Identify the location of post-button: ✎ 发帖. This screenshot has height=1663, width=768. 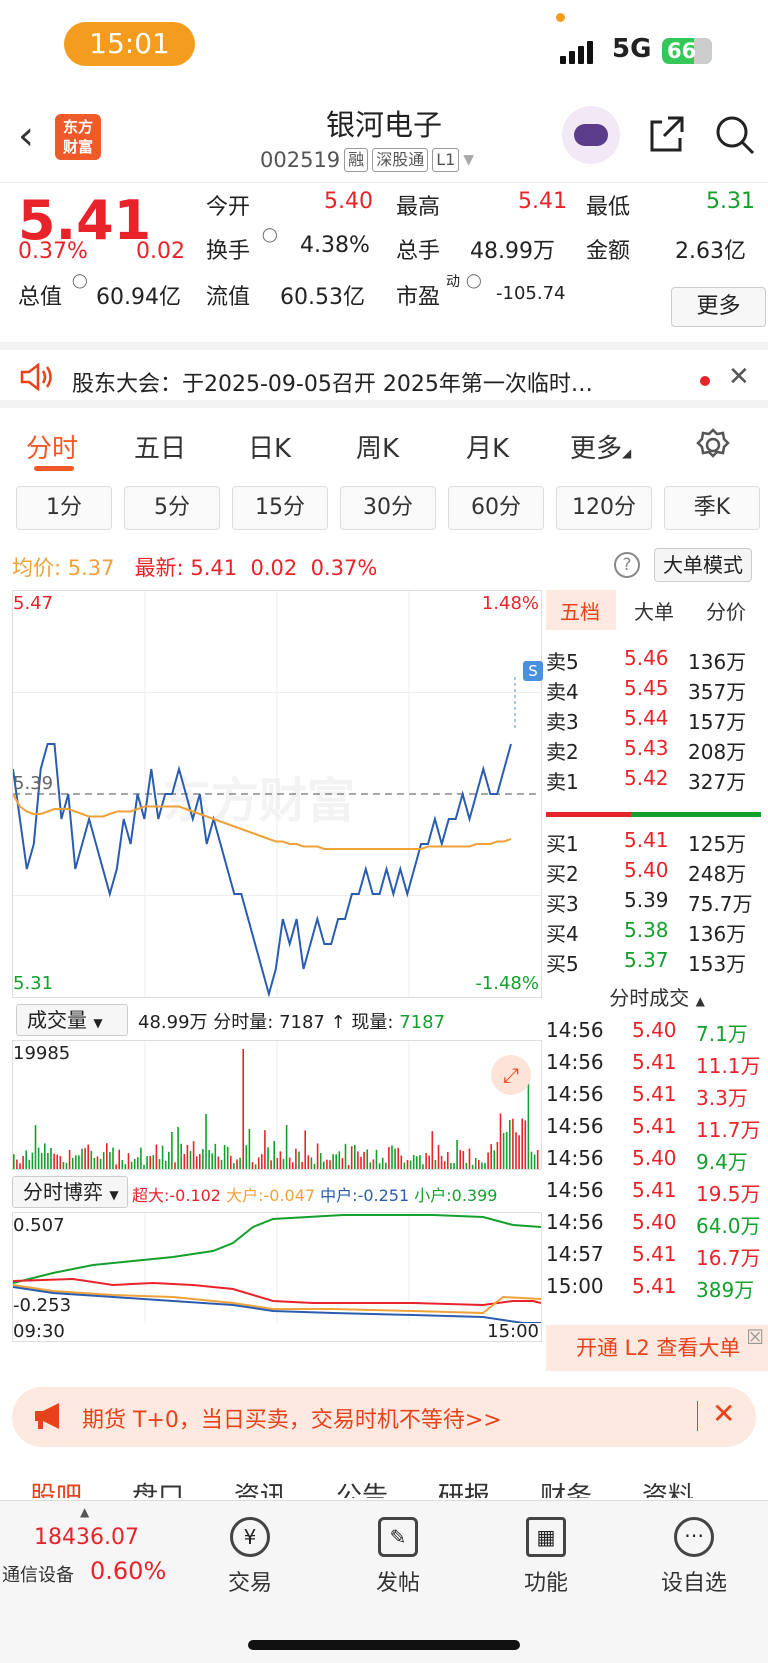
(398, 1554).